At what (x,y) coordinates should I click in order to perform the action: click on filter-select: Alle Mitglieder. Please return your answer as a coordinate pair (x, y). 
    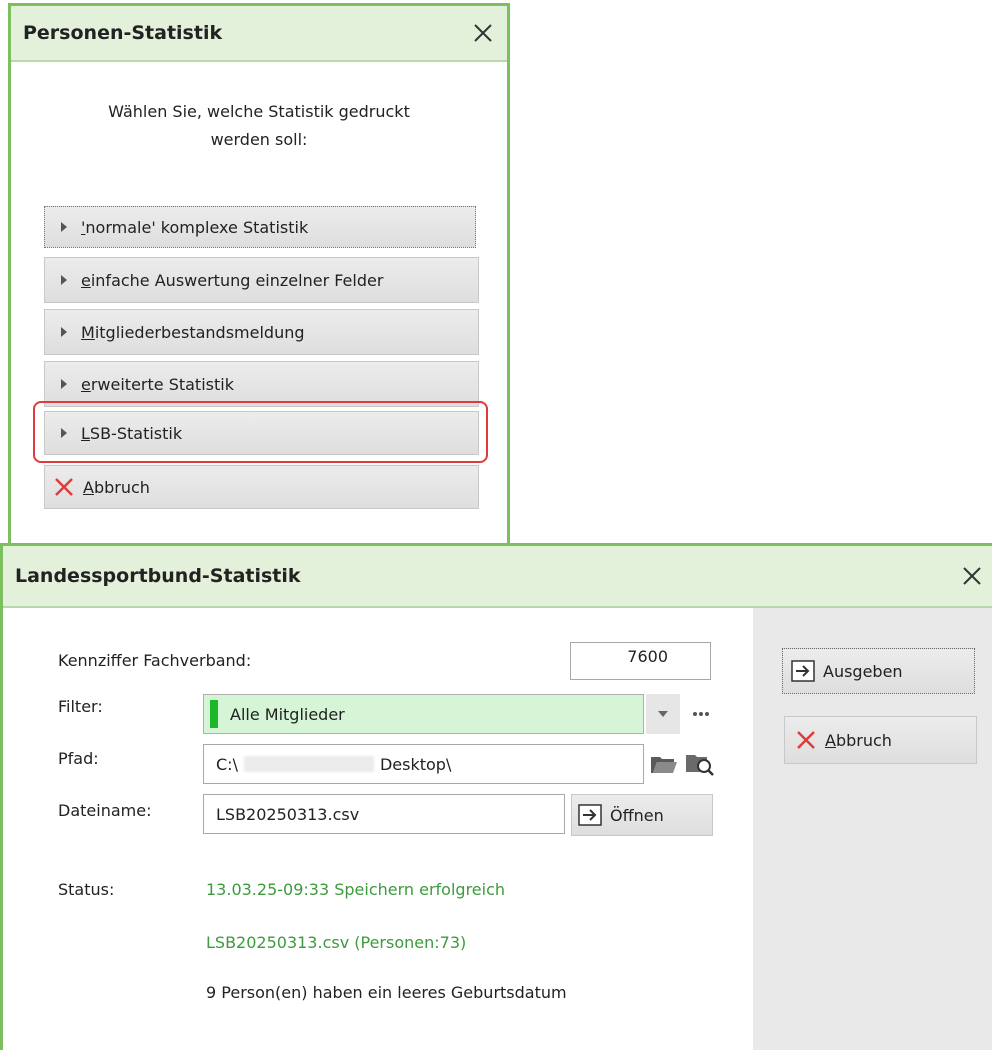
    Looking at the image, I should click on (423, 714).